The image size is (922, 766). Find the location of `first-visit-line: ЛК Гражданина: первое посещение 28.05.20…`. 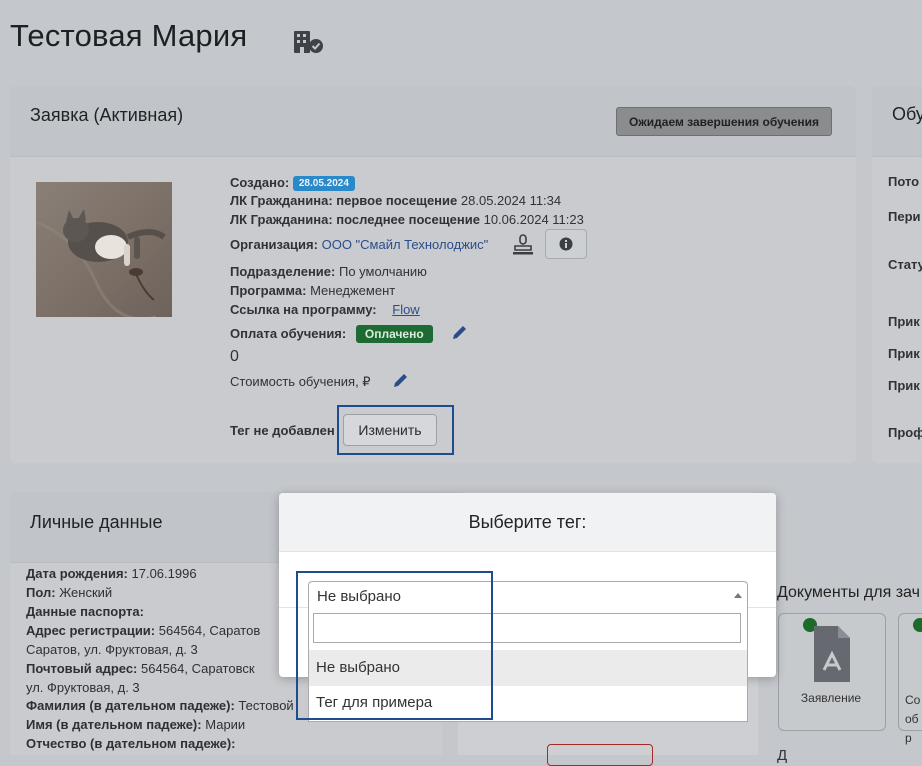

first-visit-line: ЛК Гражданина: первое посещение 28.05.20… is located at coordinates (396, 200).